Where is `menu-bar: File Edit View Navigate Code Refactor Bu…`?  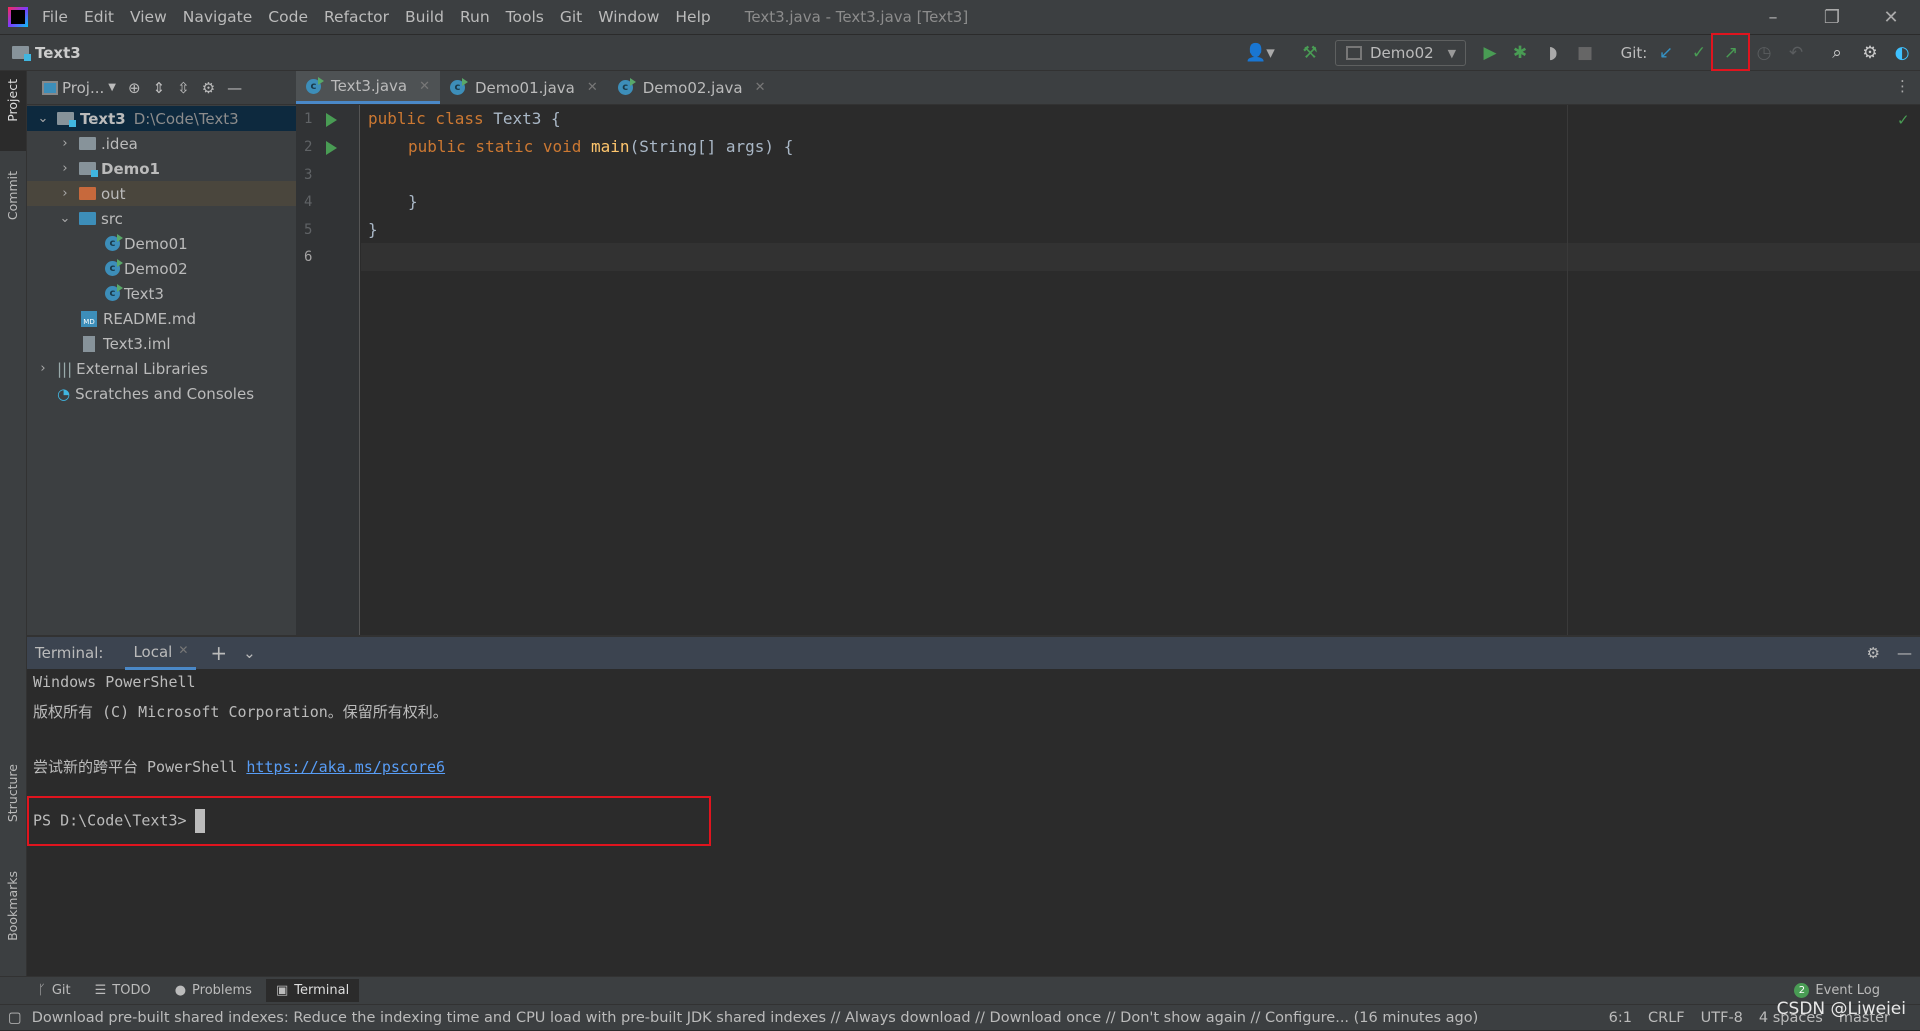
menu-bar: File Edit View Navigate Code Refactor Bu… is located at coordinates (960, 17).